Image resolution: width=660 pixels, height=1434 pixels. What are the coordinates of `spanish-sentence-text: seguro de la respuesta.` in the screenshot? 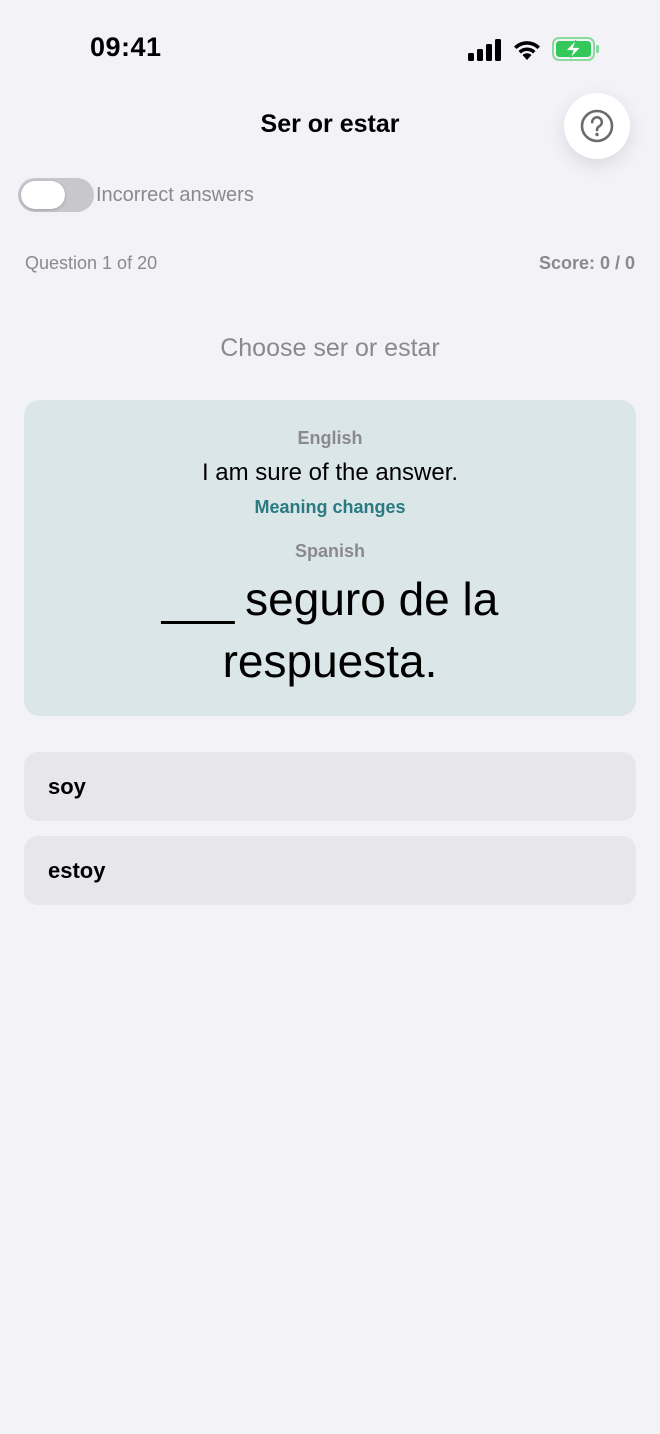 It's located at (360, 630).